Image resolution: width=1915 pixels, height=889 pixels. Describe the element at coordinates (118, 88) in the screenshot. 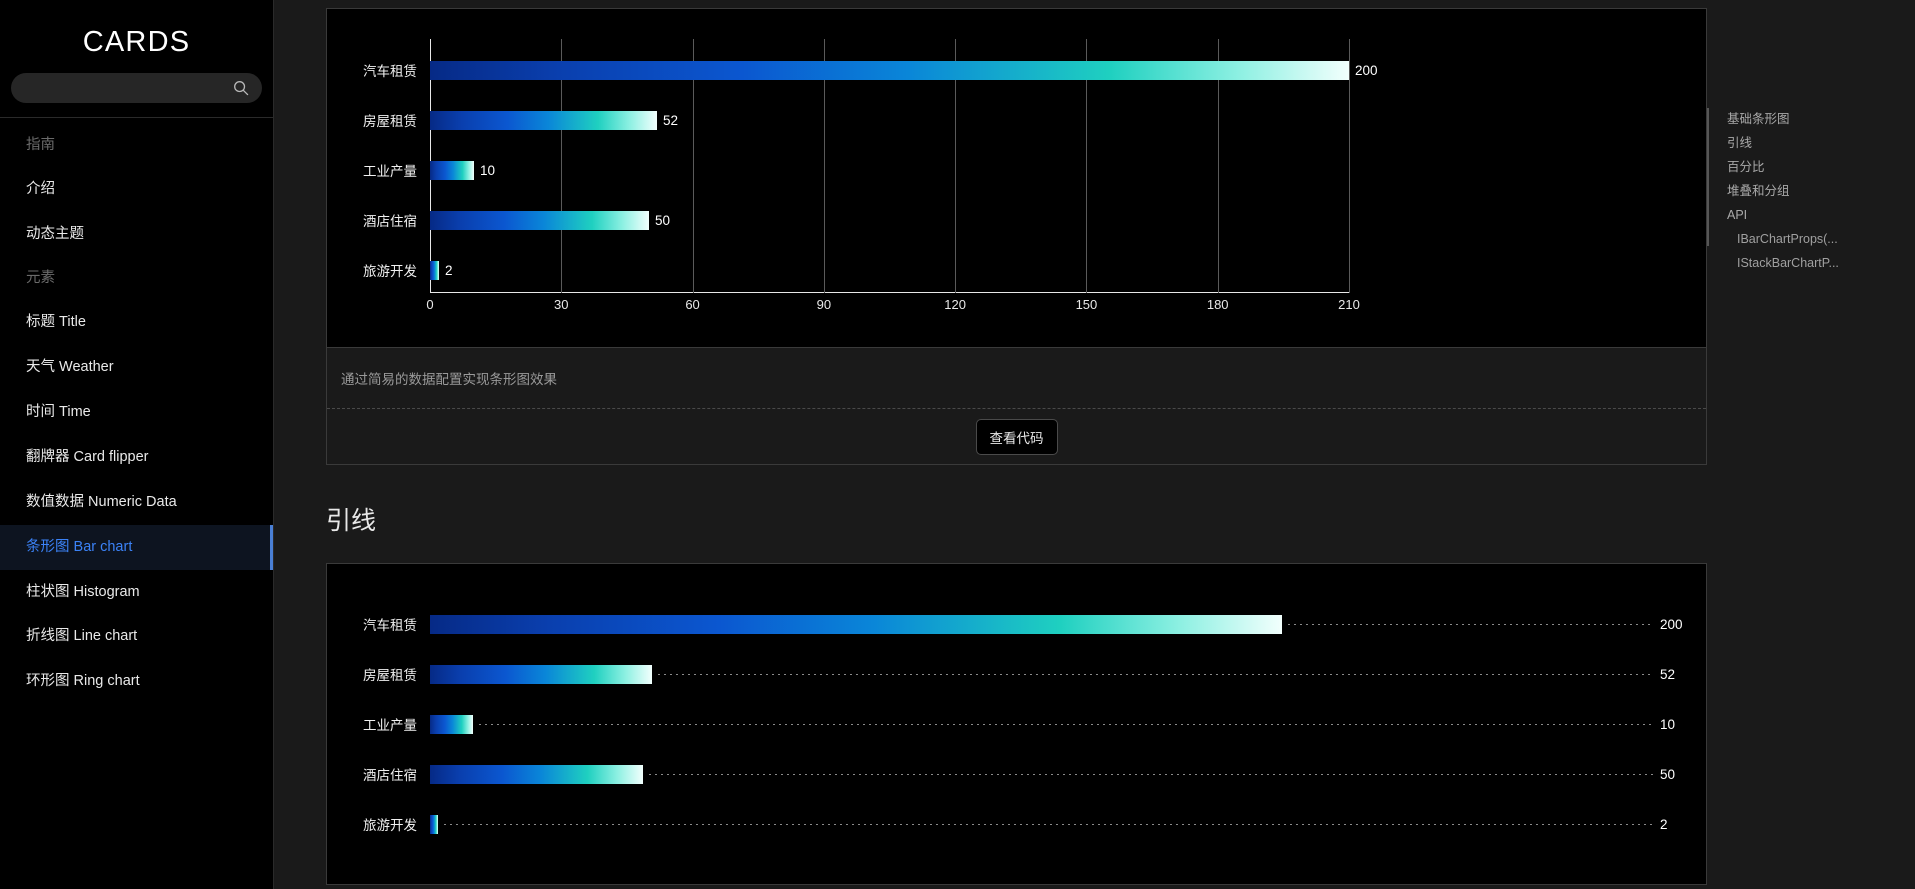

I see `search-input` at that location.